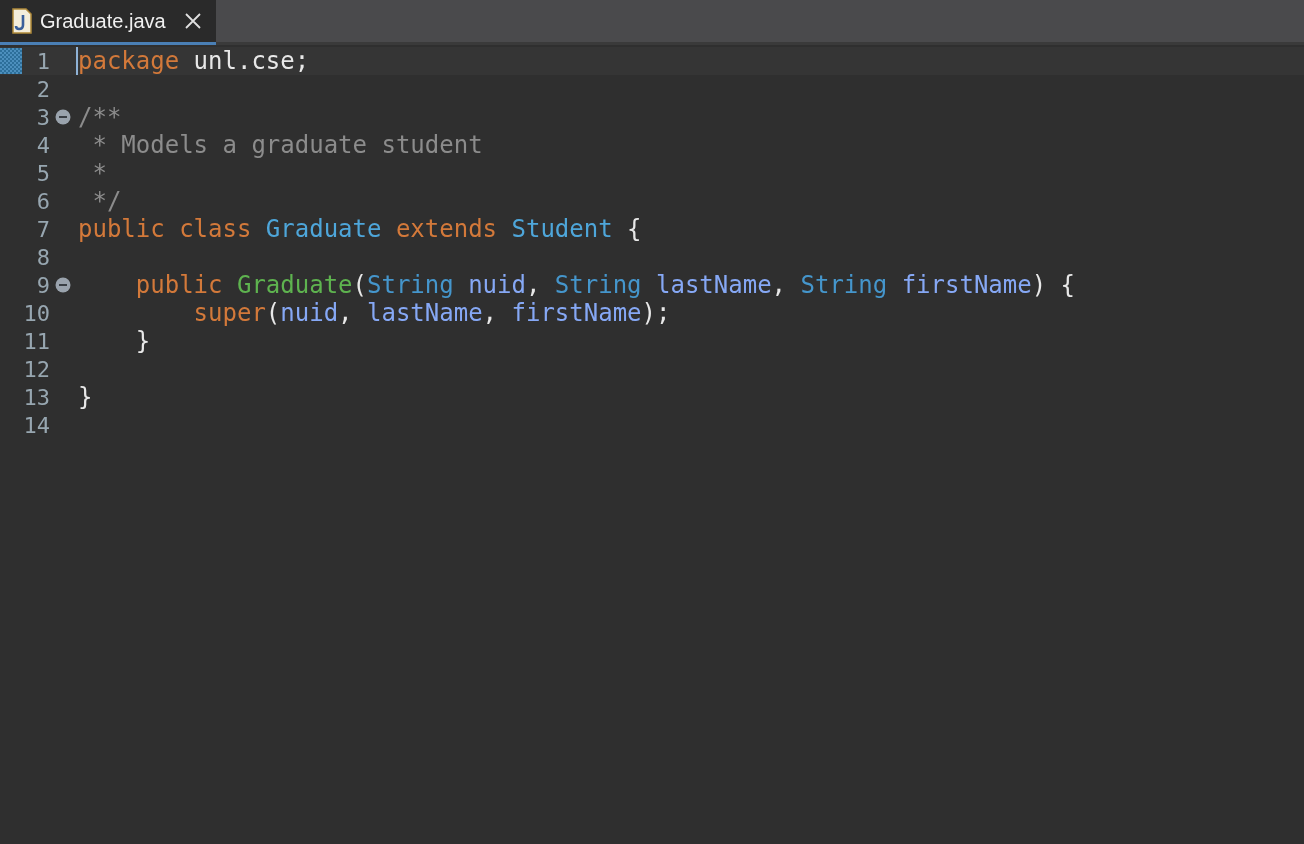  What do you see at coordinates (42, 285) in the screenshot?
I see `line-number: 9` at bounding box center [42, 285].